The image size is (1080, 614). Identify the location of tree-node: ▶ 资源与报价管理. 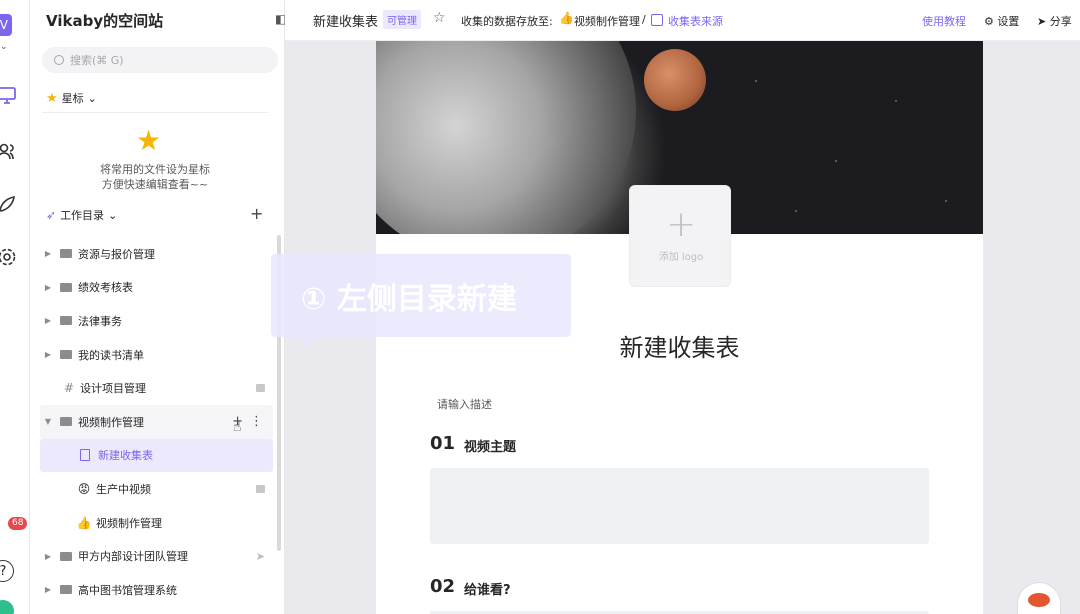
(156, 254).